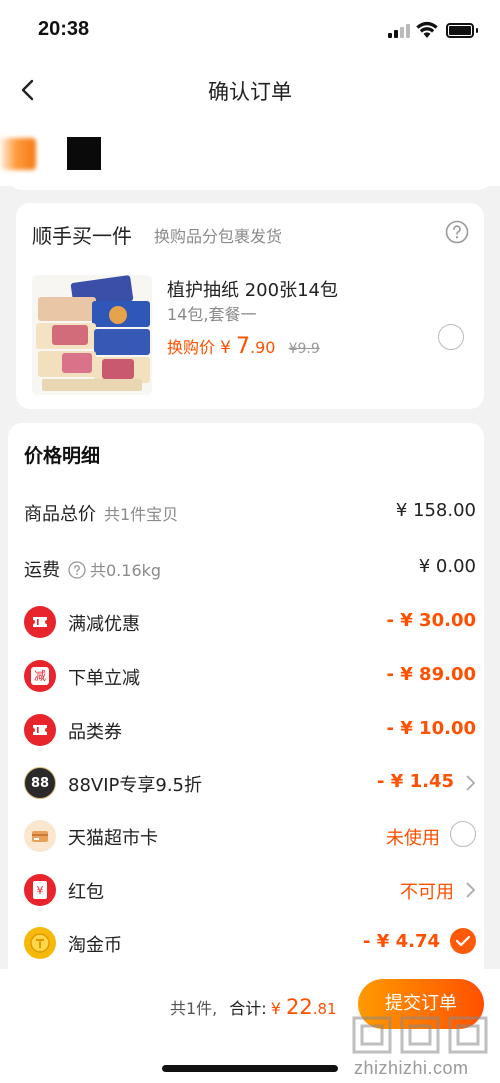 This screenshot has width=500, height=1083. I want to click on row-value: - ¥ 10.00, so click(431, 728).